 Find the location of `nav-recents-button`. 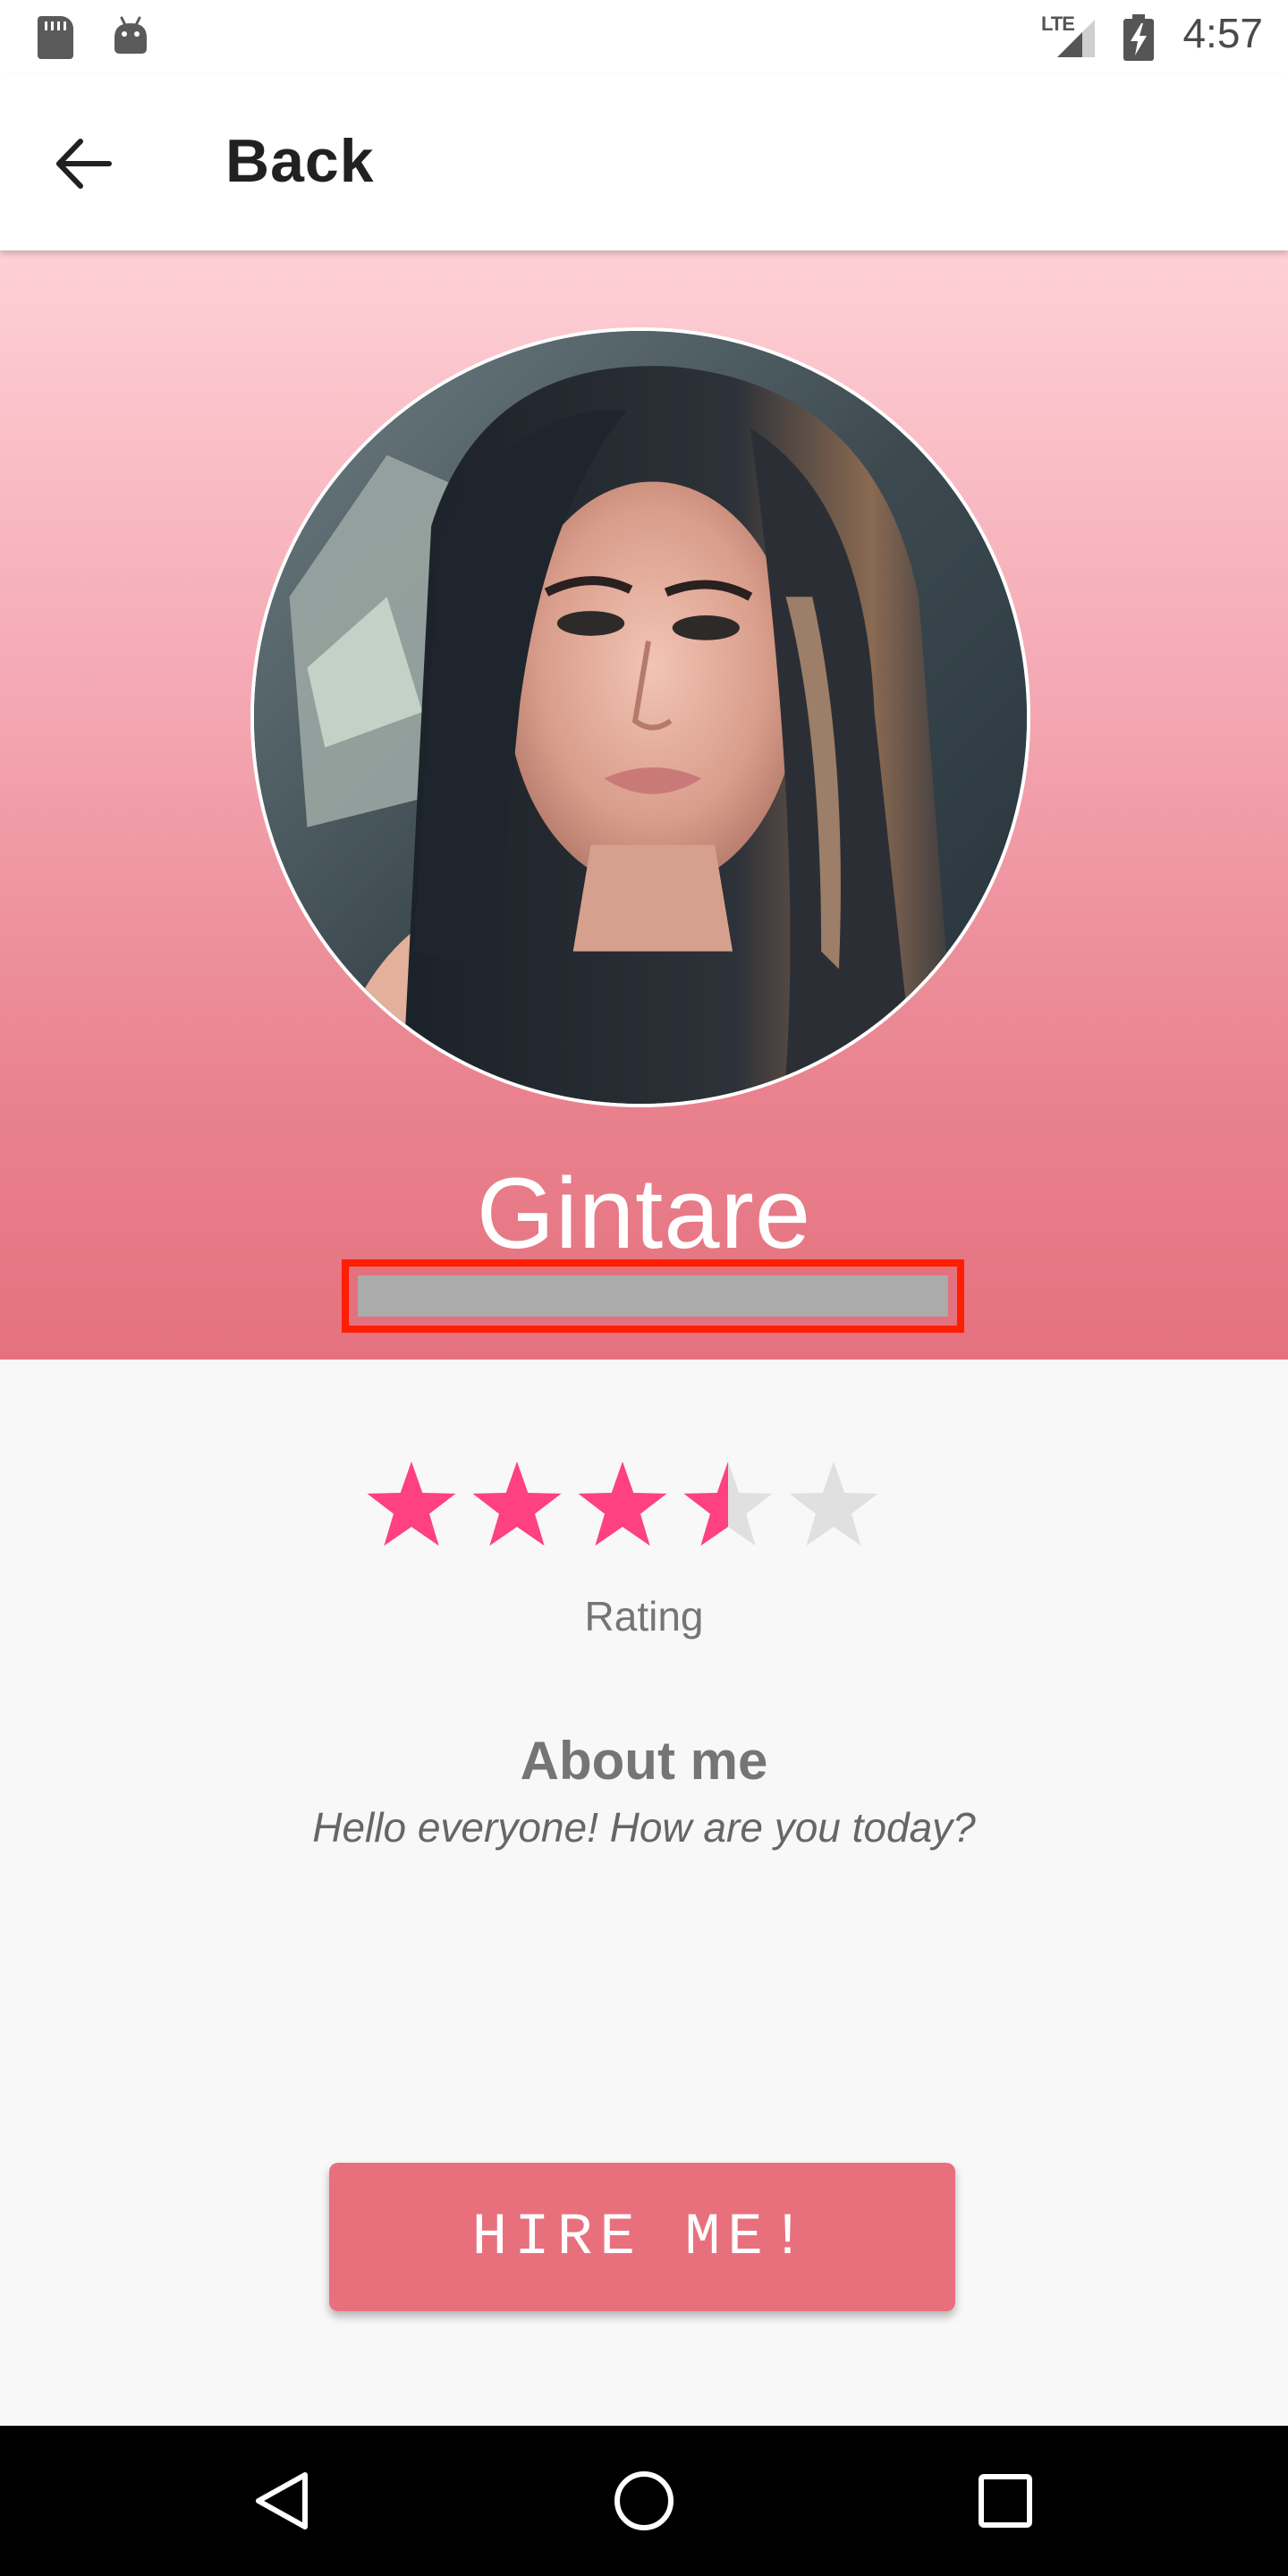

nav-recents-button is located at coordinates (1005, 2501).